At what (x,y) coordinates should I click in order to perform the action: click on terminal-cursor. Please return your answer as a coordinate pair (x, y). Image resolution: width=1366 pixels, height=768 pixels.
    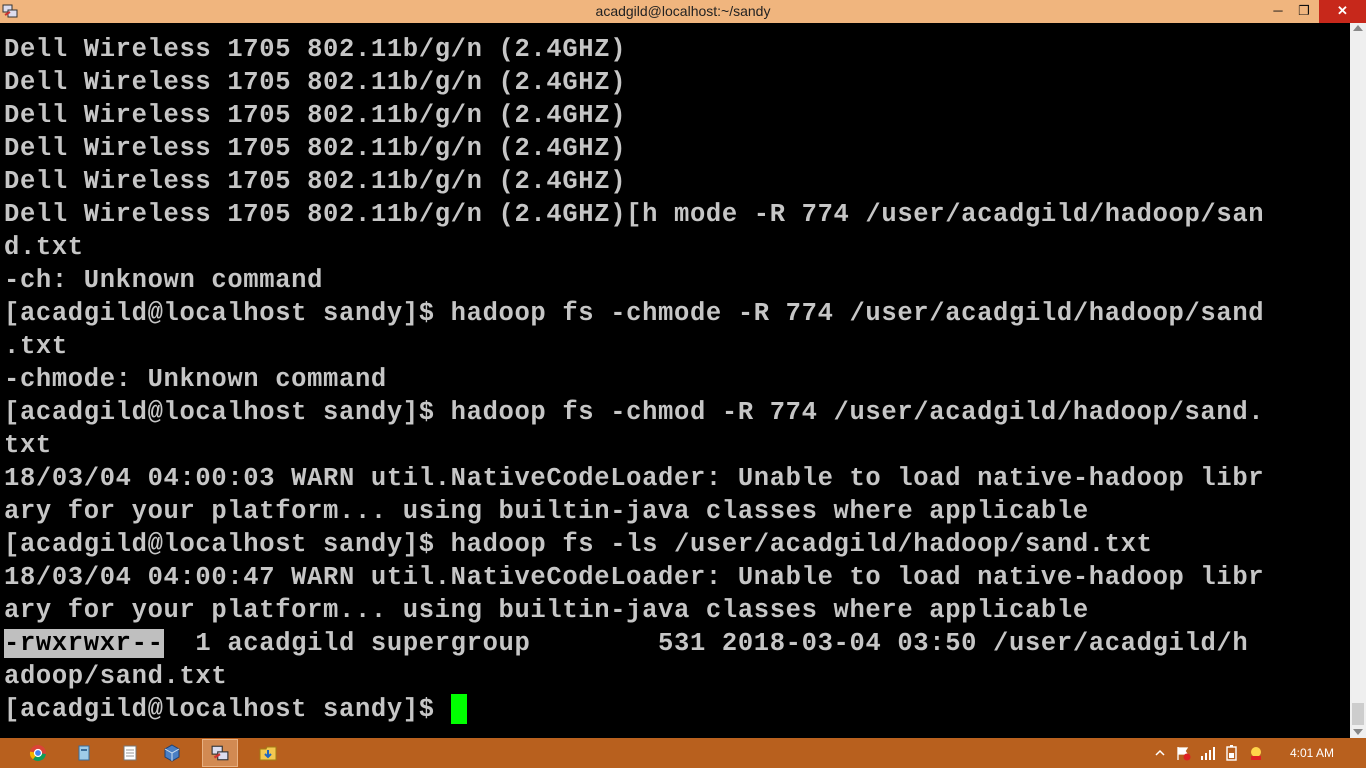
    Looking at the image, I should click on (458, 709).